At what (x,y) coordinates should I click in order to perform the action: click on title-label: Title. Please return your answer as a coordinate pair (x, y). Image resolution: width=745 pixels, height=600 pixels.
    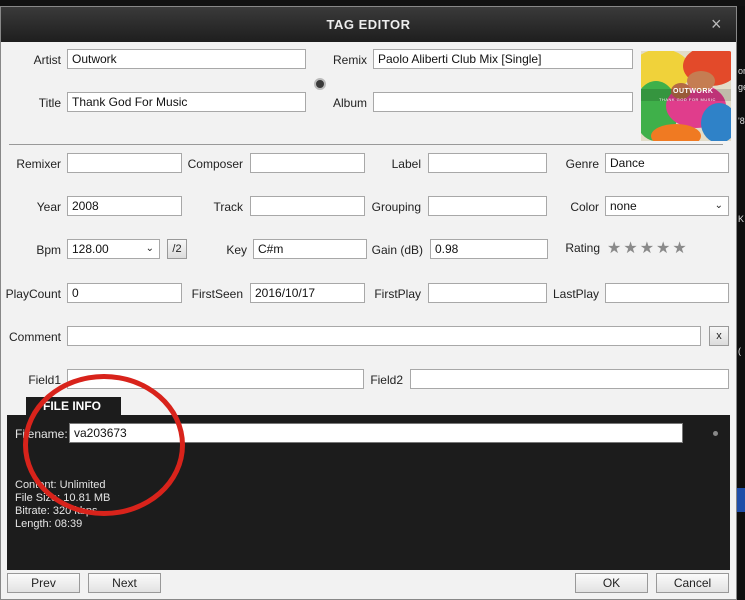
    Looking at the image, I should click on (49, 103).